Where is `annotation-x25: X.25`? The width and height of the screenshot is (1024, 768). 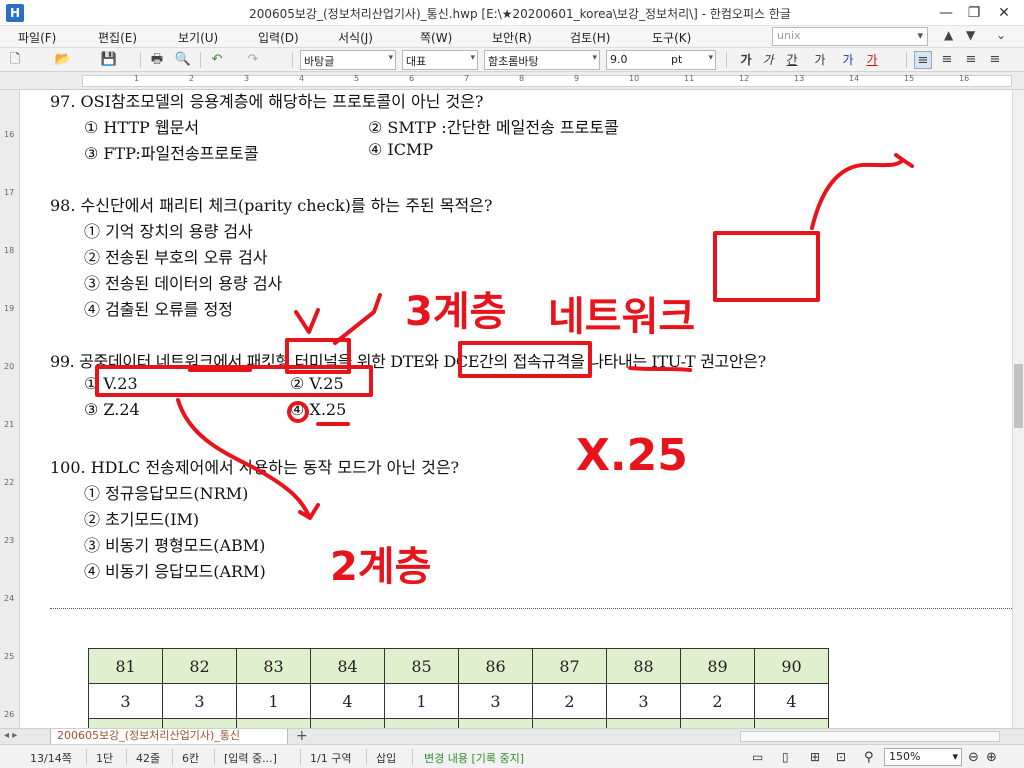 annotation-x25: X.25 is located at coordinates (632, 455).